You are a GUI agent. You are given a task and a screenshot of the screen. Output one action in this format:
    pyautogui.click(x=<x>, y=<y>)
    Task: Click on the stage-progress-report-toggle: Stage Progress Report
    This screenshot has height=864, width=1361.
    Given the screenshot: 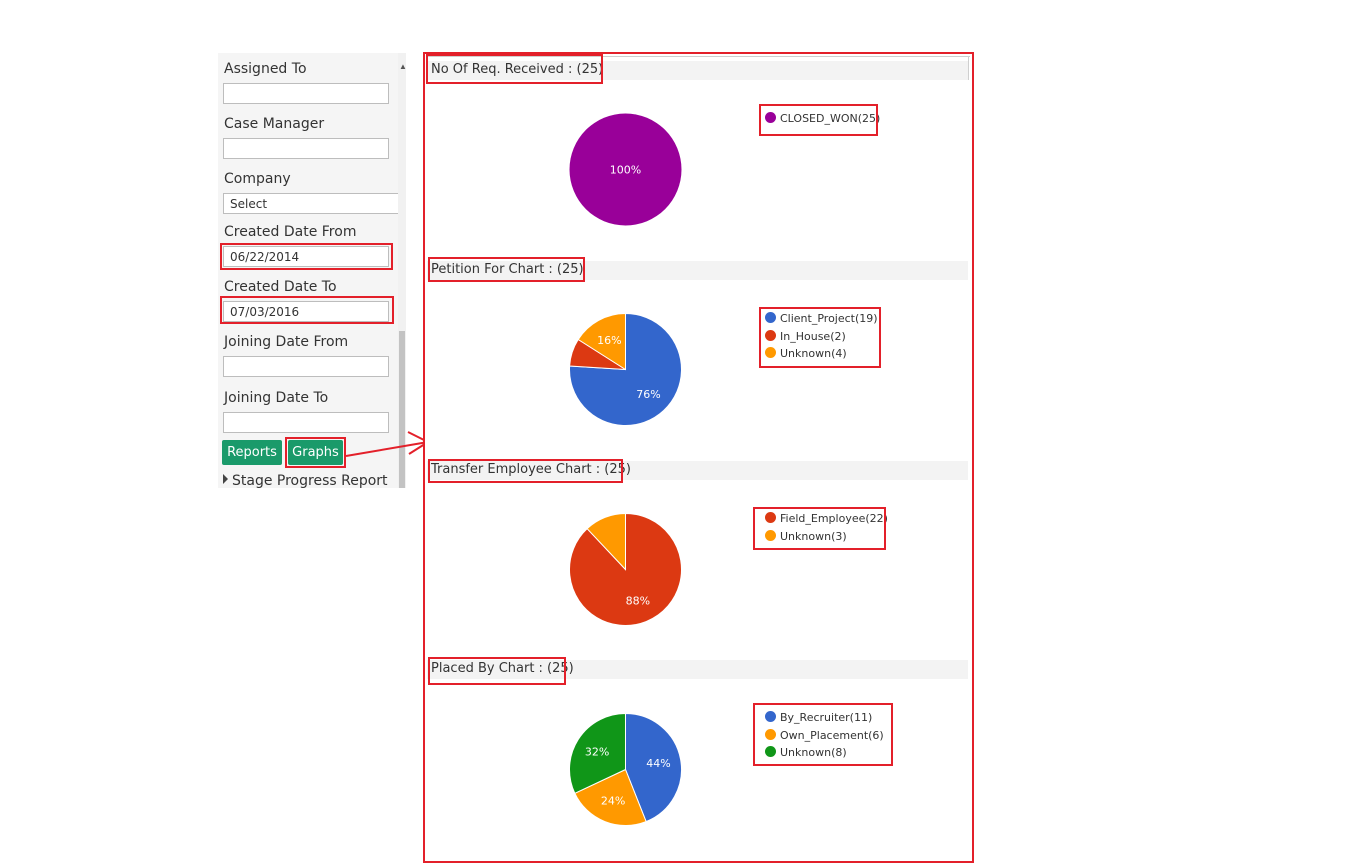 What is the action you would take?
    pyautogui.click(x=305, y=480)
    